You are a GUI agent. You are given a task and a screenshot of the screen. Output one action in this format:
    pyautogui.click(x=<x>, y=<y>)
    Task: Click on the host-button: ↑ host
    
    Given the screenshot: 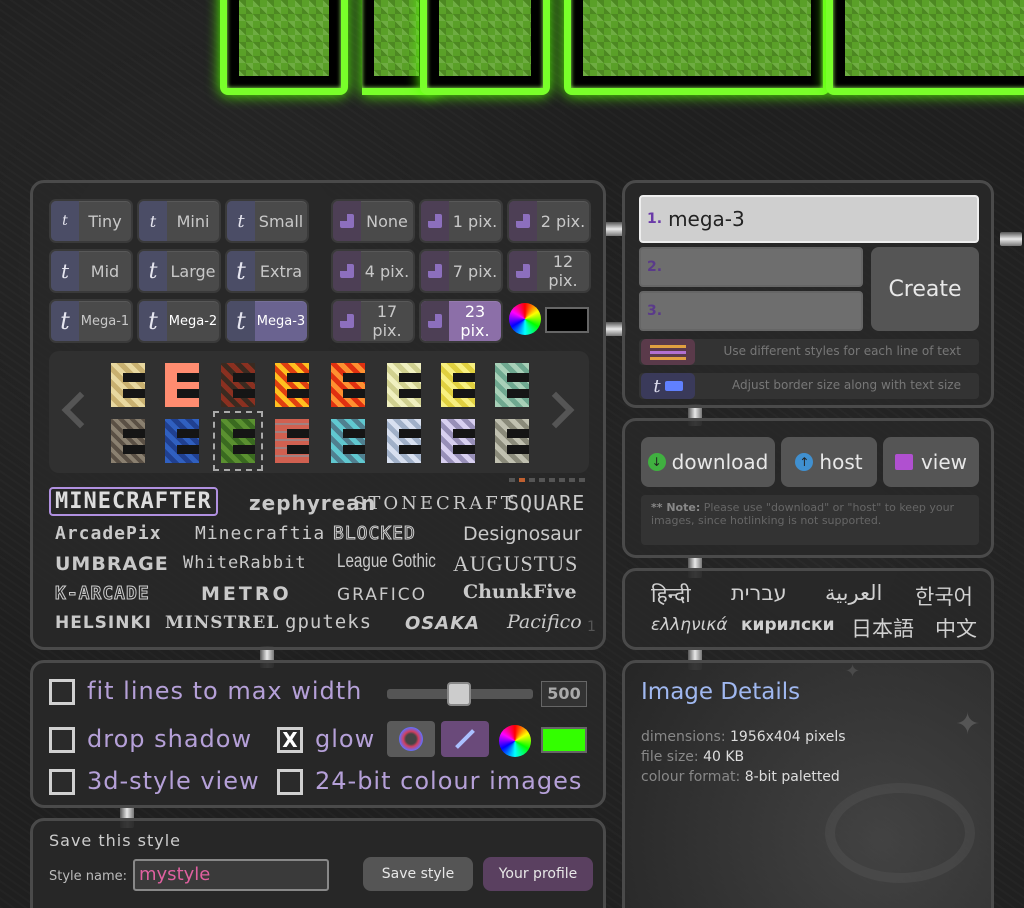 What is the action you would take?
    pyautogui.click(x=829, y=462)
    